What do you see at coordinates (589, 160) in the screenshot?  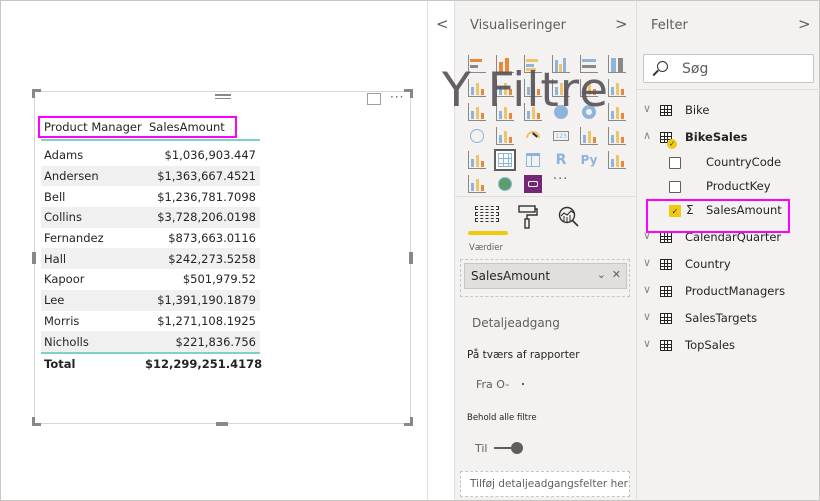 I see `python-visual-icon: Py` at bounding box center [589, 160].